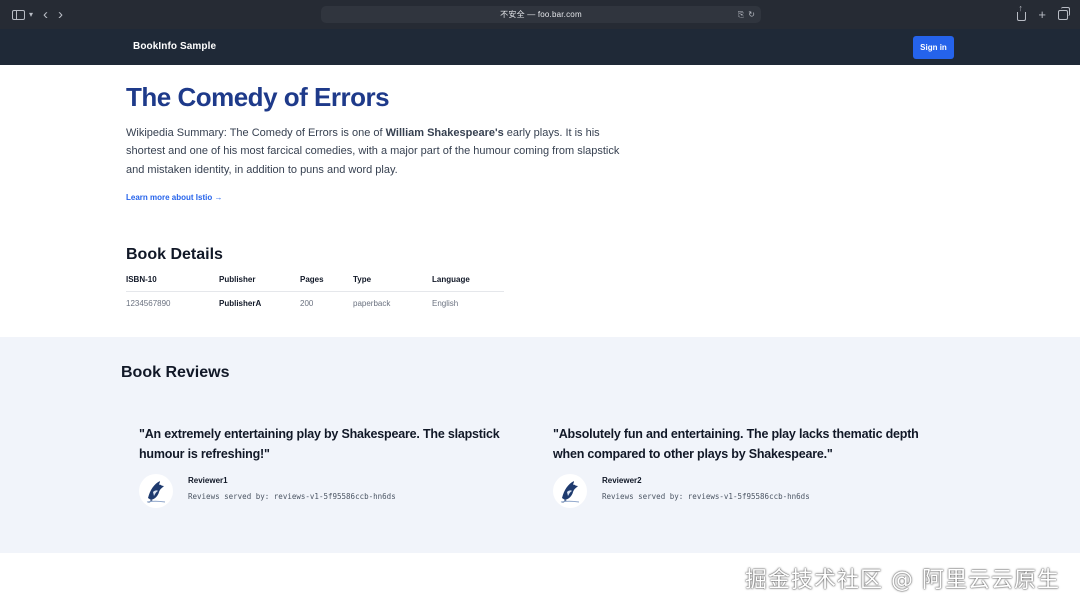  I want to click on type-cell: paperback, so click(372, 303).